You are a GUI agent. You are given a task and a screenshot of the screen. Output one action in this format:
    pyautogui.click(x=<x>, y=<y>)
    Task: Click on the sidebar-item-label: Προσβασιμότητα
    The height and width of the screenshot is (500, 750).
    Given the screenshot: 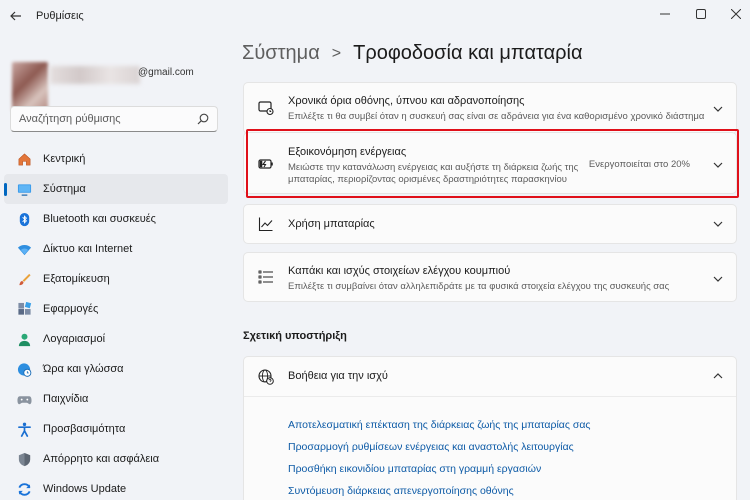 What is the action you would take?
    pyautogui.click(x=84, y=429)
    